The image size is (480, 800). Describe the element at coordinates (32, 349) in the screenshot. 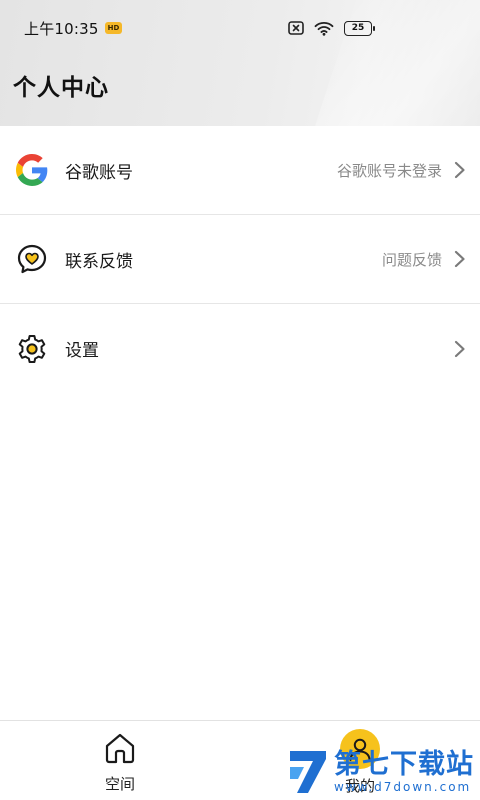

I see `gear-icon` at that location.